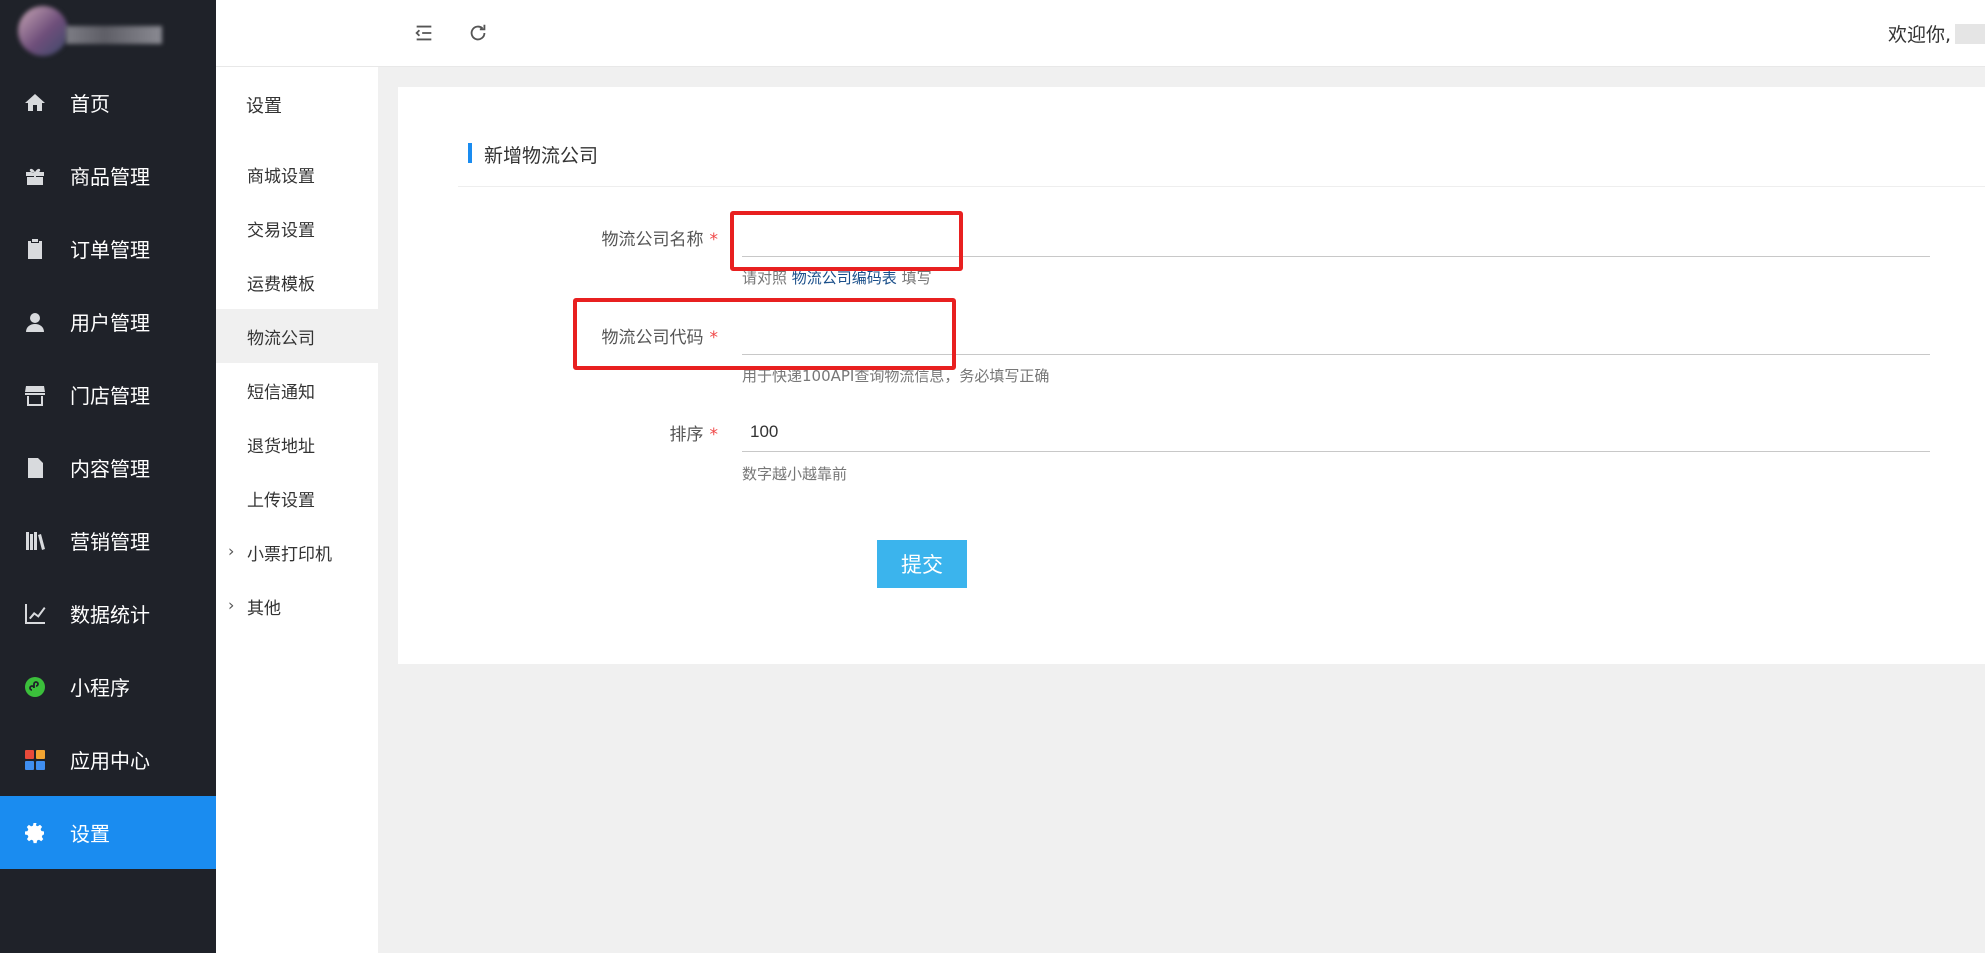  What do you see at coordinates (100, 688) in the screenshot?
I see `sidebar-item-label: 小程序` at bounding box center [100, 688].